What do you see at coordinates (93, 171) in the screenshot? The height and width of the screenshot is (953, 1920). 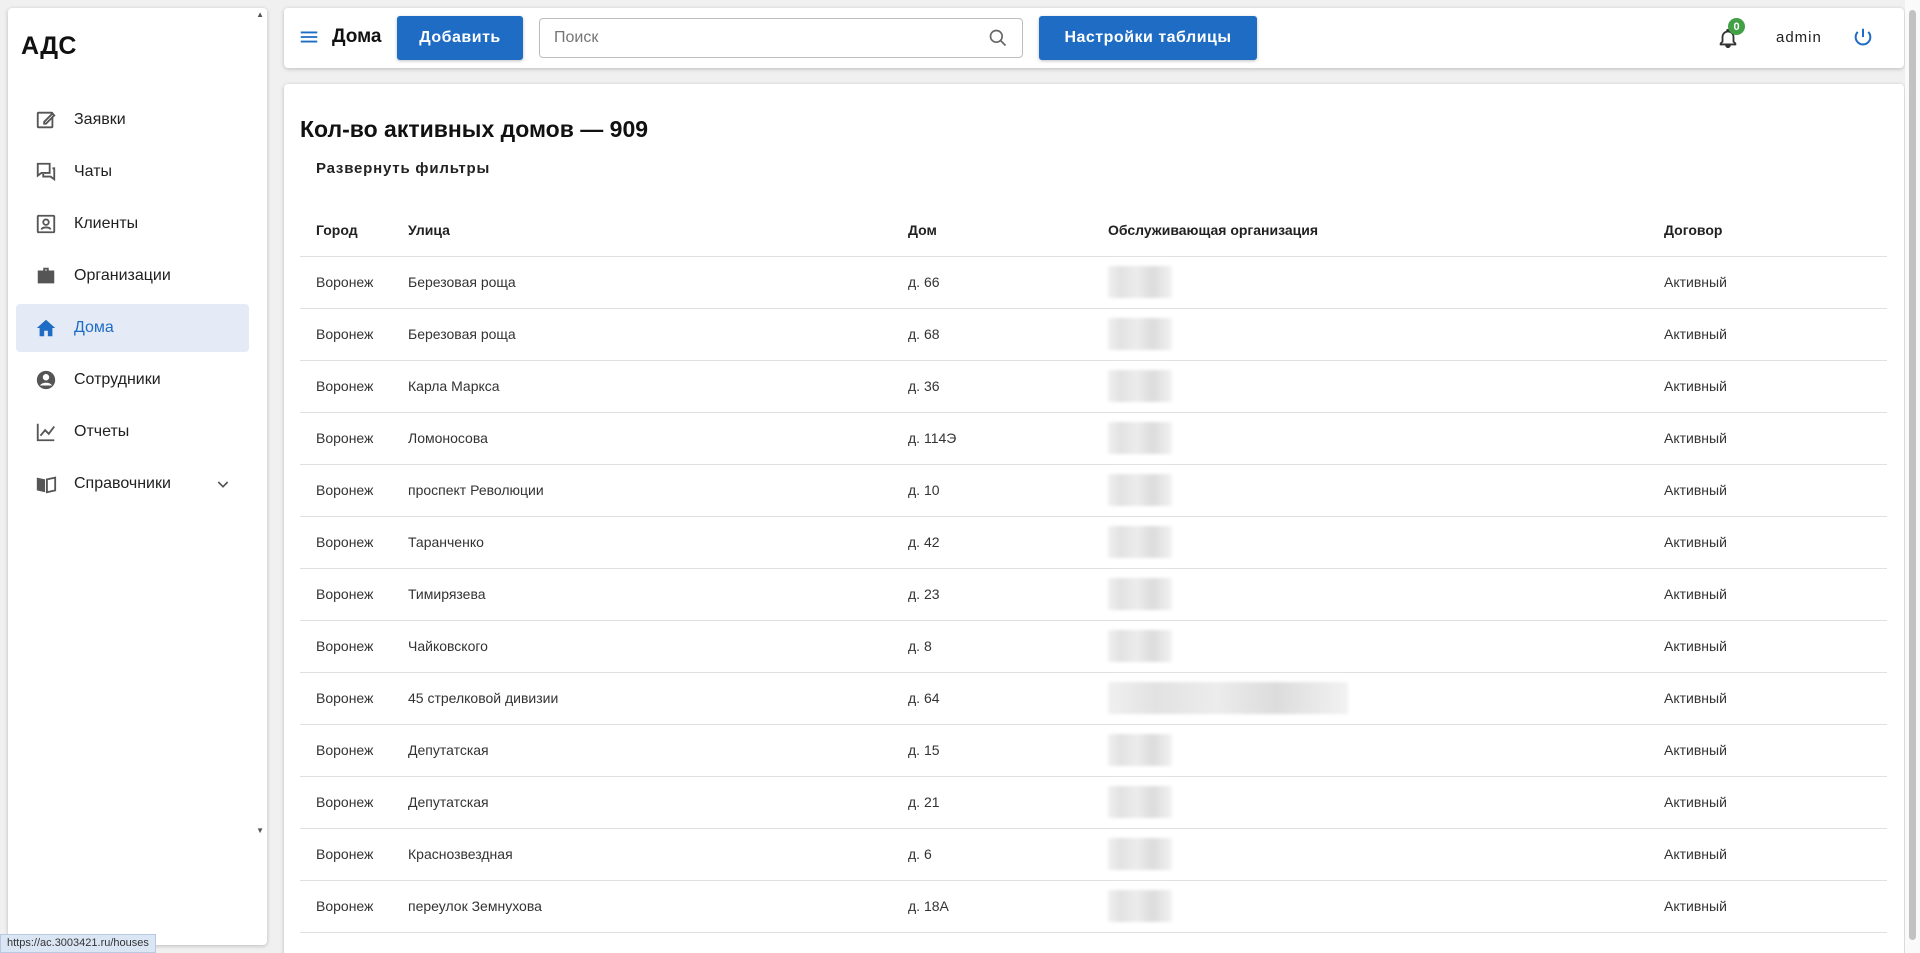 I see `sidebar-item-label: Чаты` at bounding box center [93, 171].